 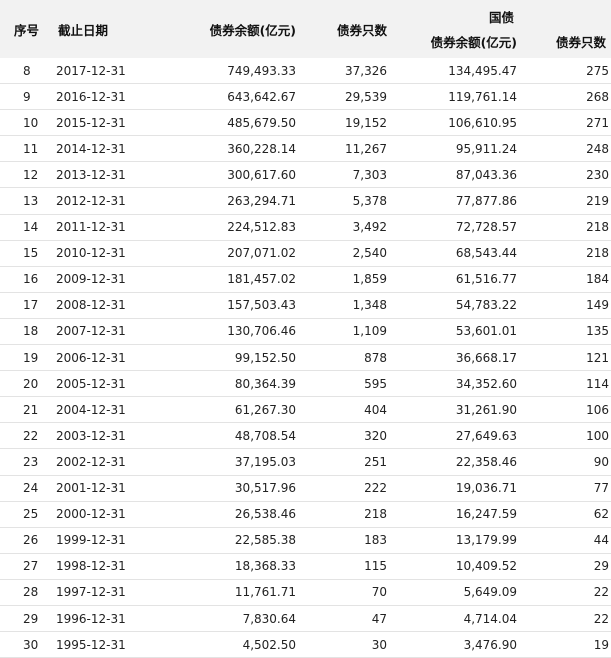 What do you see at coordinates (26, 566) in the screenshot?
I see `cell-seq: 27` at bounding box center [26, 566].